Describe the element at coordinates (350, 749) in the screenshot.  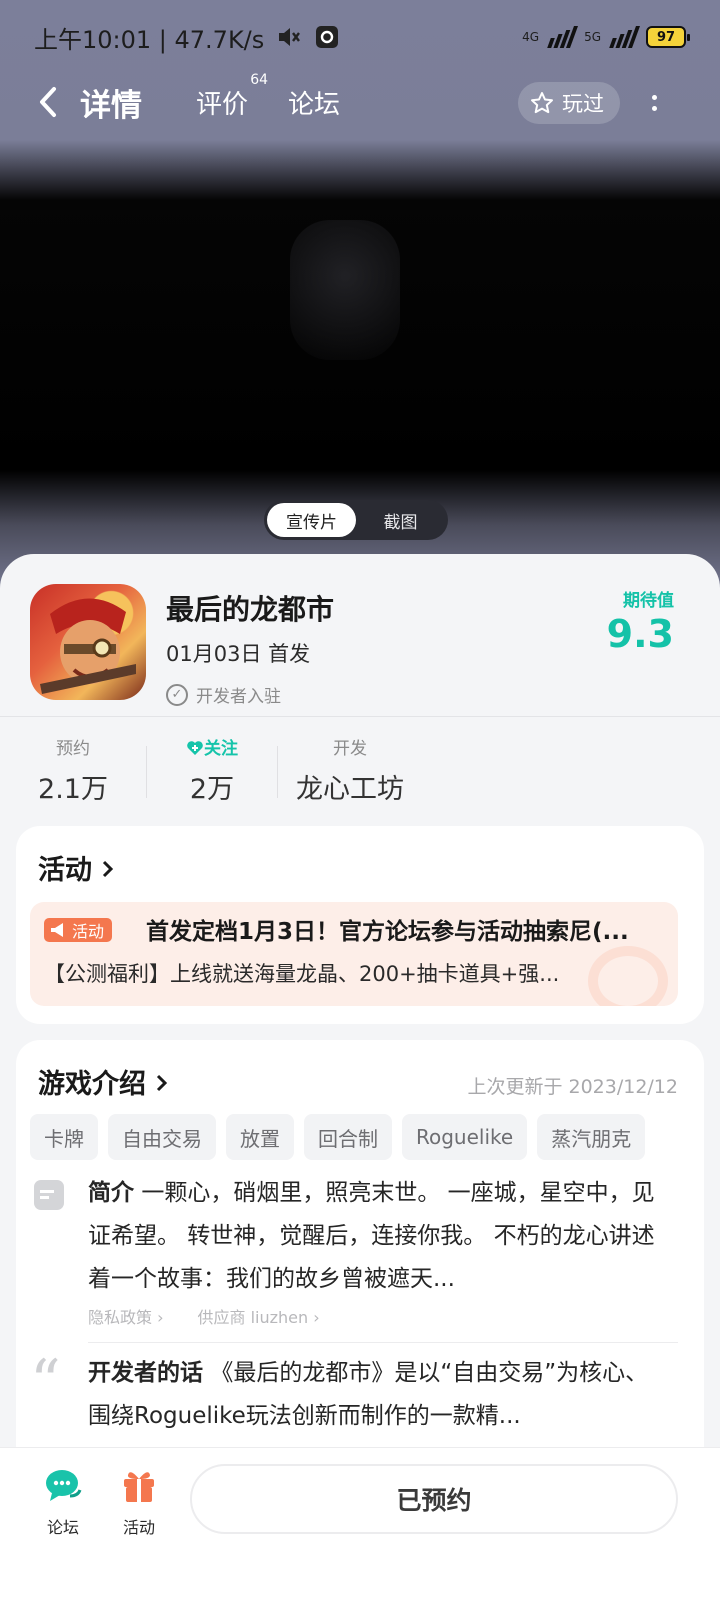
I see `stat-label: 开发` at that location.